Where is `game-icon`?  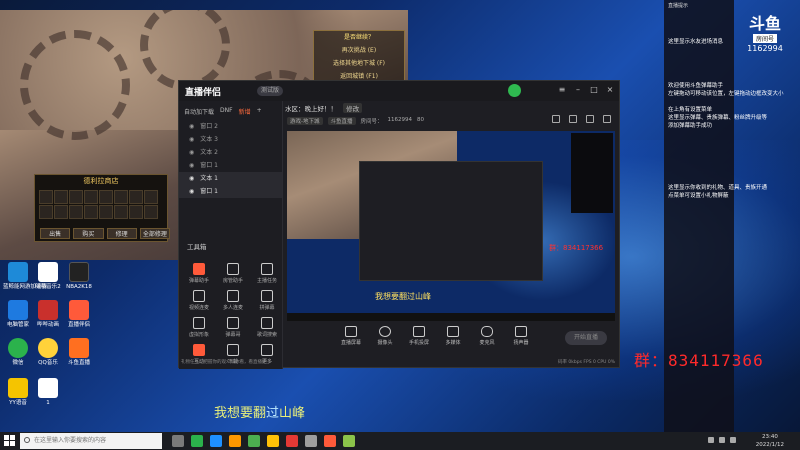 game-icon is located at coordinates (292, 441).